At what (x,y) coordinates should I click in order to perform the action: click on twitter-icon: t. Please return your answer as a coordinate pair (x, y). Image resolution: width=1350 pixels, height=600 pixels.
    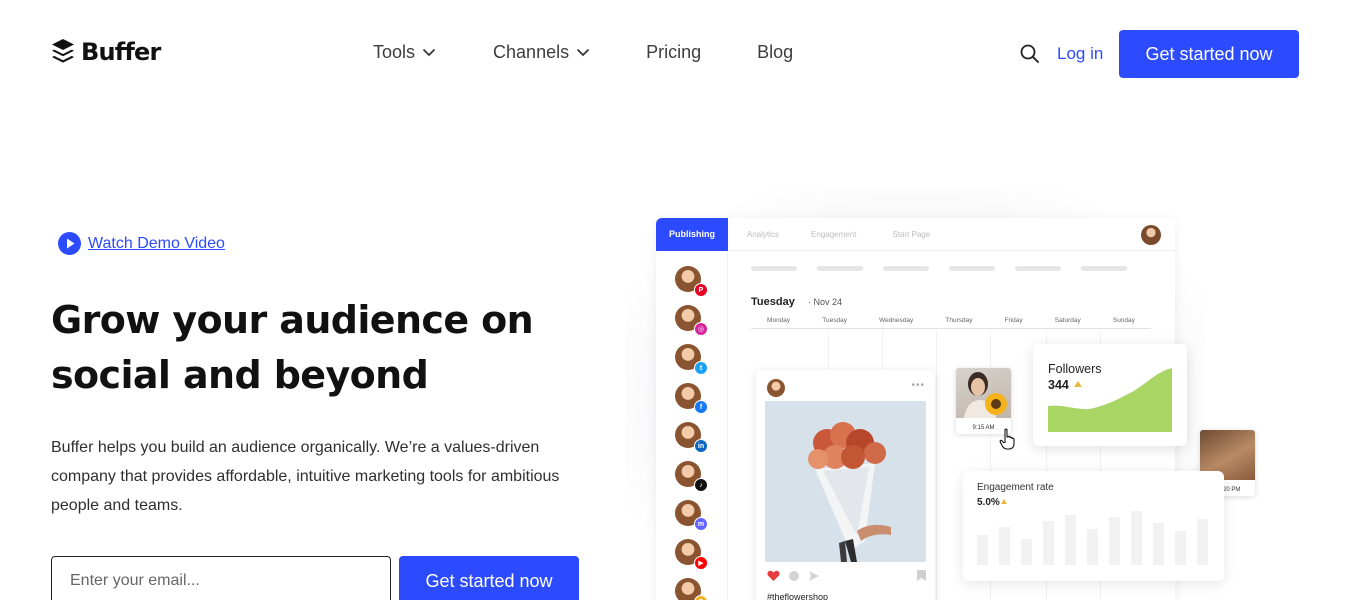
    Looking at the image, I should click on (701, 368).